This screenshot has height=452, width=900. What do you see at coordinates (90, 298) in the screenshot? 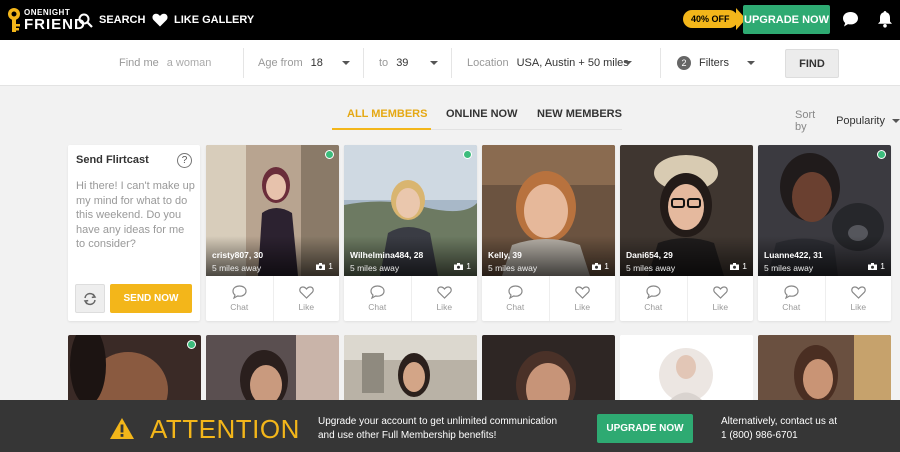
I see `refresh-message-button` at bounding box center [90, 298].